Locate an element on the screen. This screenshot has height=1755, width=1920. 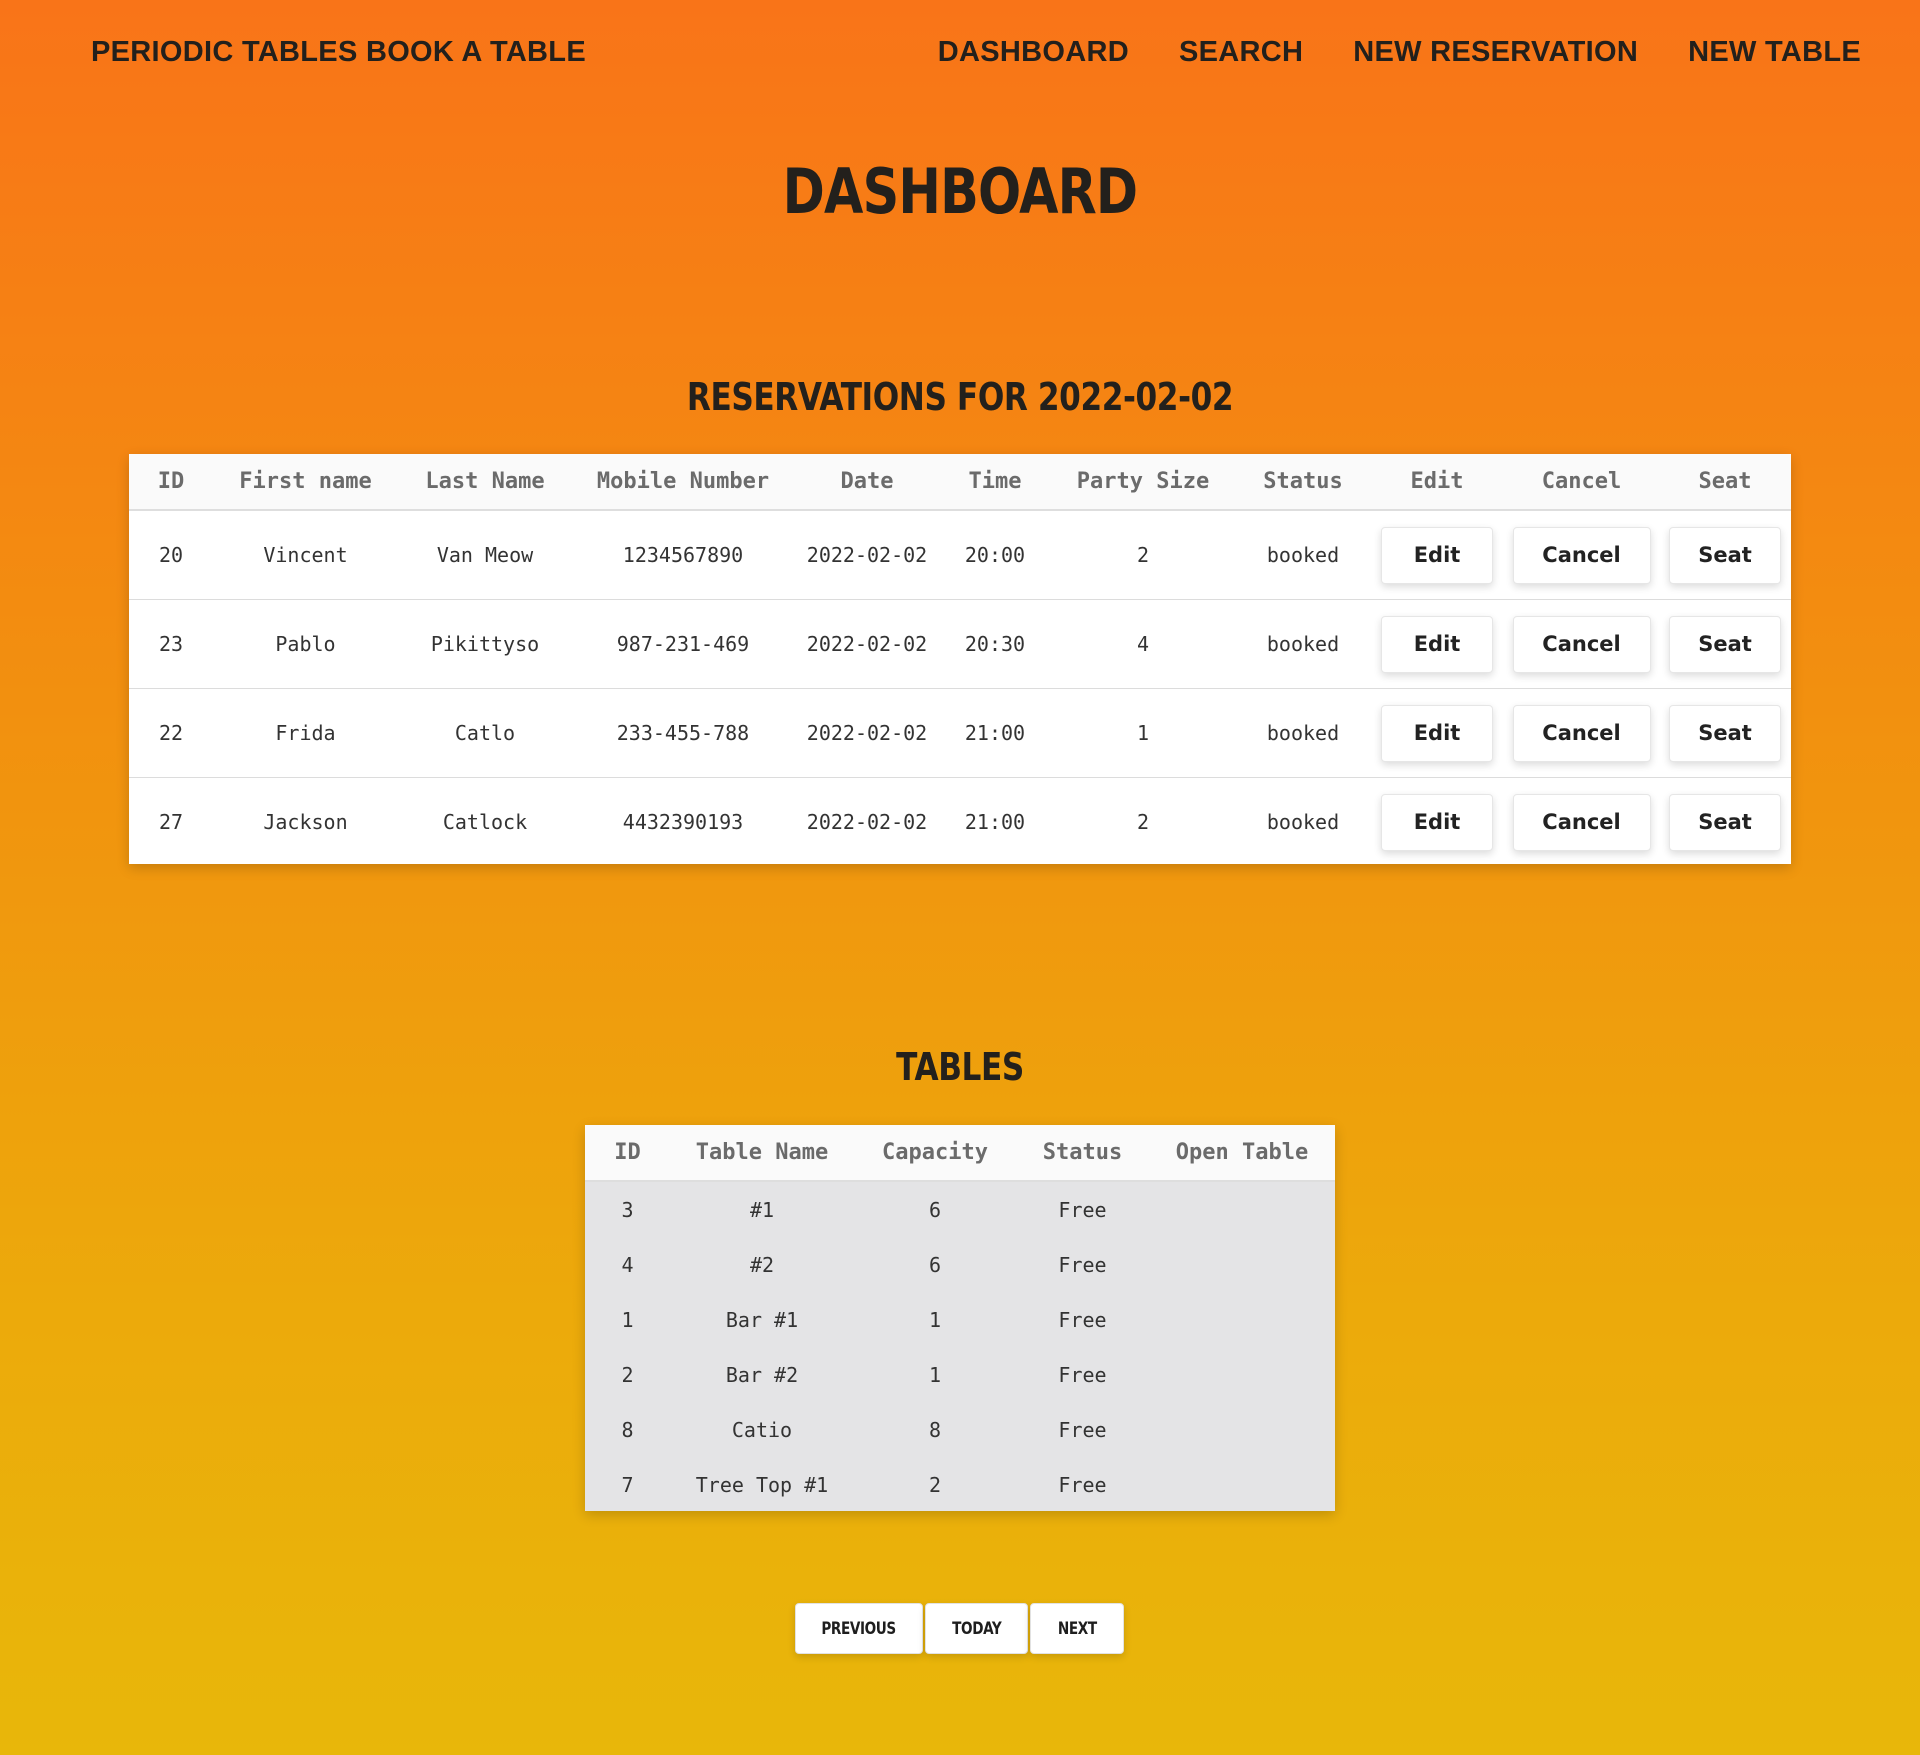
table-id: 8 is located at coordinates (627, 1429).